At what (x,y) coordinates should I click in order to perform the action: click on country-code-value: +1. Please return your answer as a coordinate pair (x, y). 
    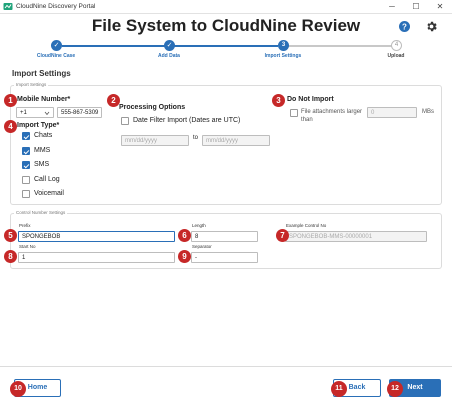
    Looking at the image, I should click on (23, 113).